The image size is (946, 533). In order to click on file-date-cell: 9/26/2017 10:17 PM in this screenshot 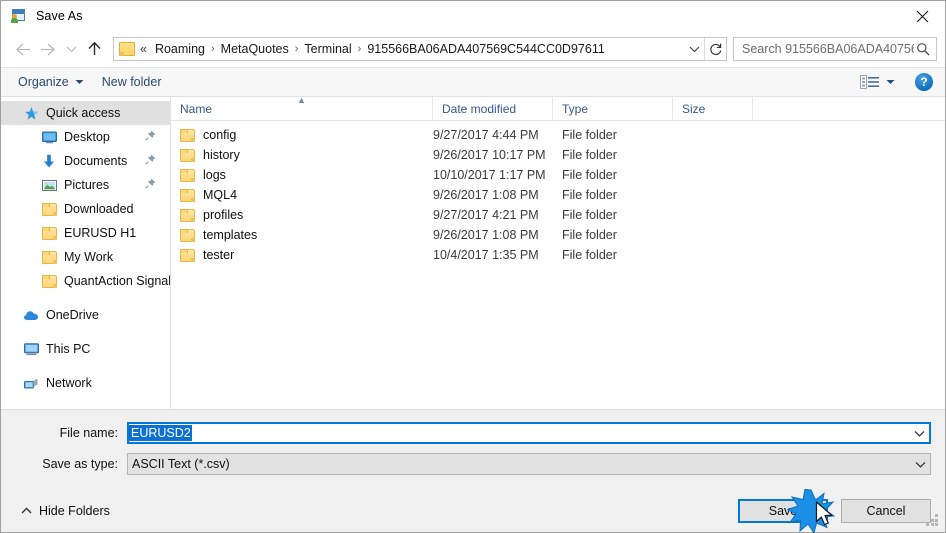, I will do `click(489, 155)`.